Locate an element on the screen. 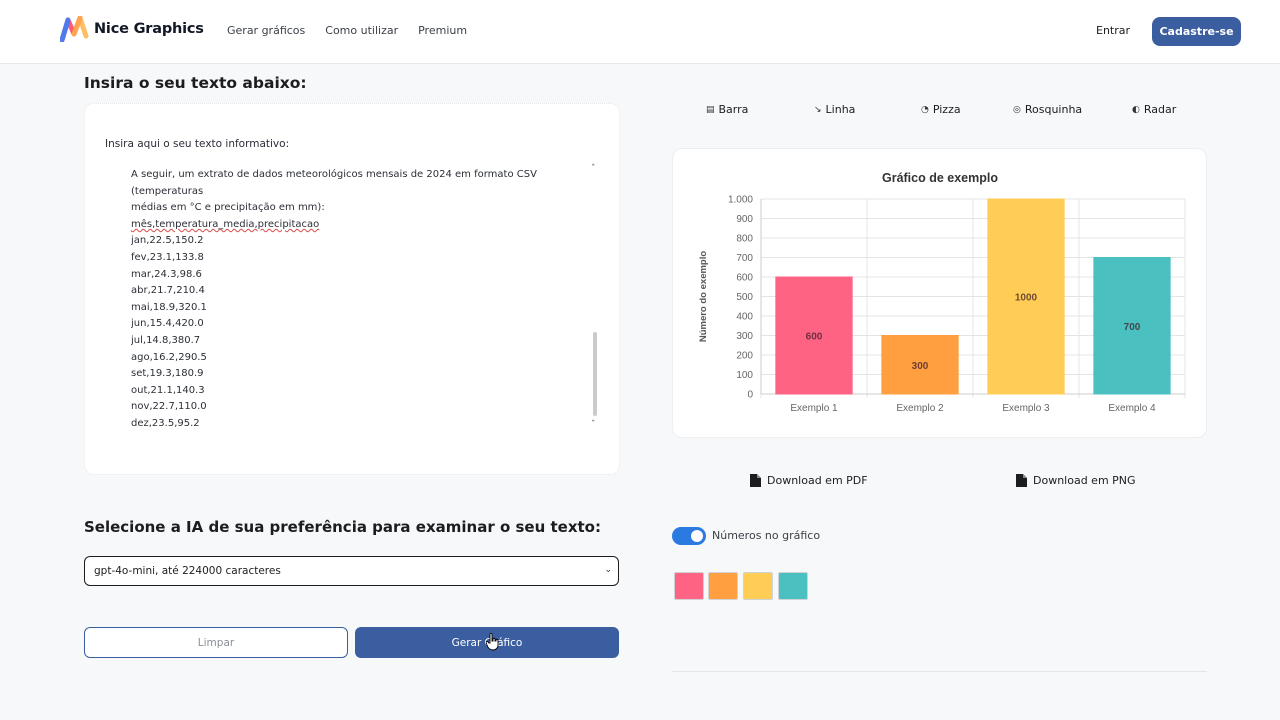  divider is located at coordinates (939, 671).